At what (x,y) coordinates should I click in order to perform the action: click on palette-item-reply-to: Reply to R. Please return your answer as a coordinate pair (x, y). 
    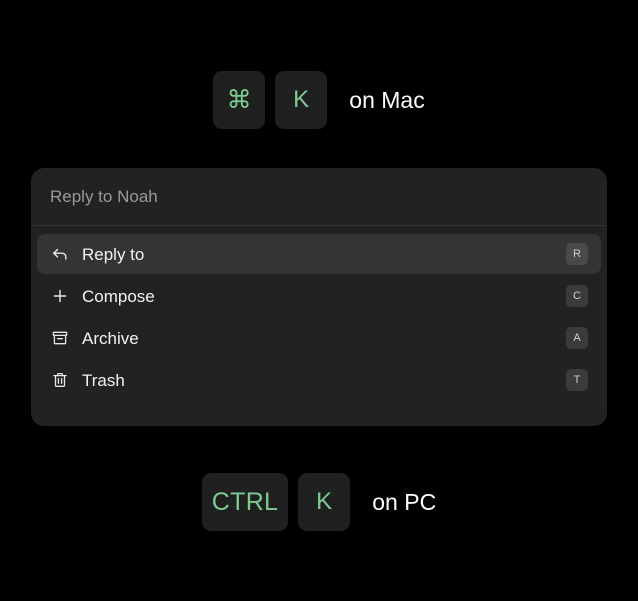
    Looking at the image, I should click on (319, 254).